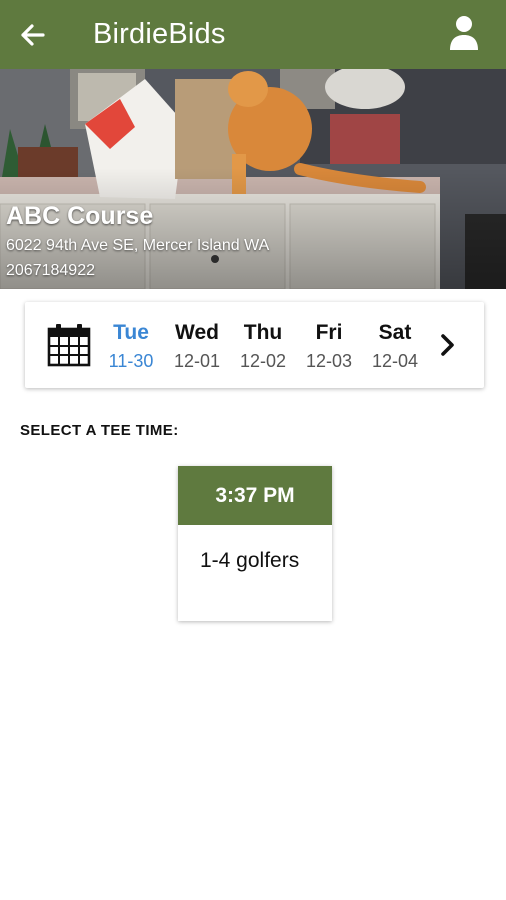 This screenshot has width=506, height=900. I want to click on back-button, so click(32, 35).